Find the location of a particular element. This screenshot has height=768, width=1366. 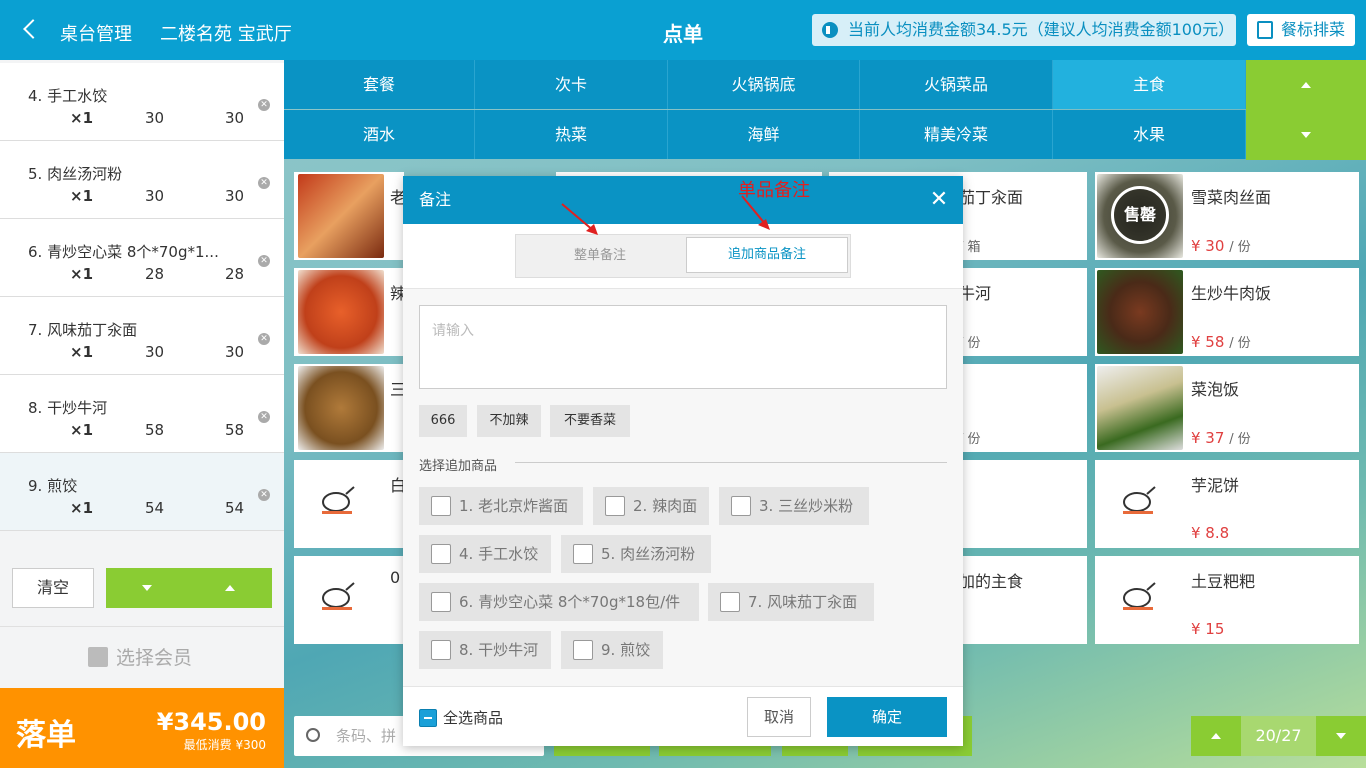

scroll-down-icon is located at coordinates (147, 588).